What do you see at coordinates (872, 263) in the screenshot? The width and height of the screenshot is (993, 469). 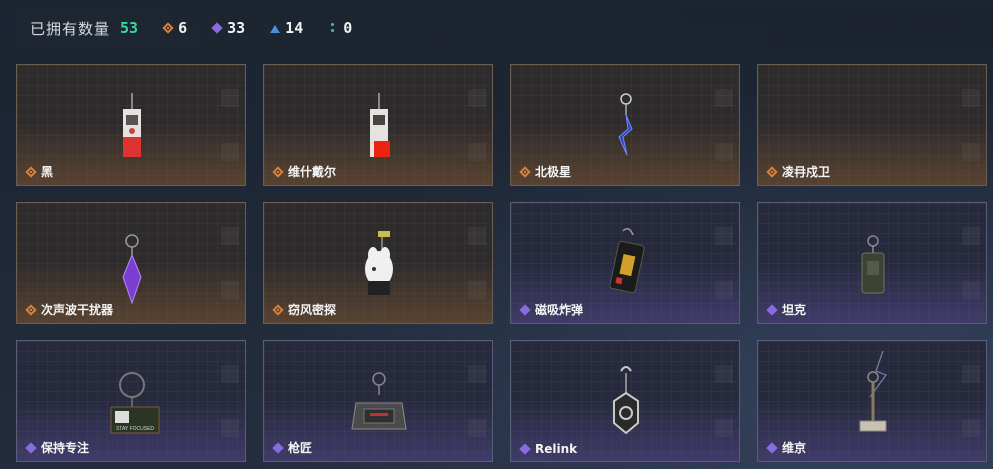 I see `charm-card: 坦克` at bounding box center [872, 263].